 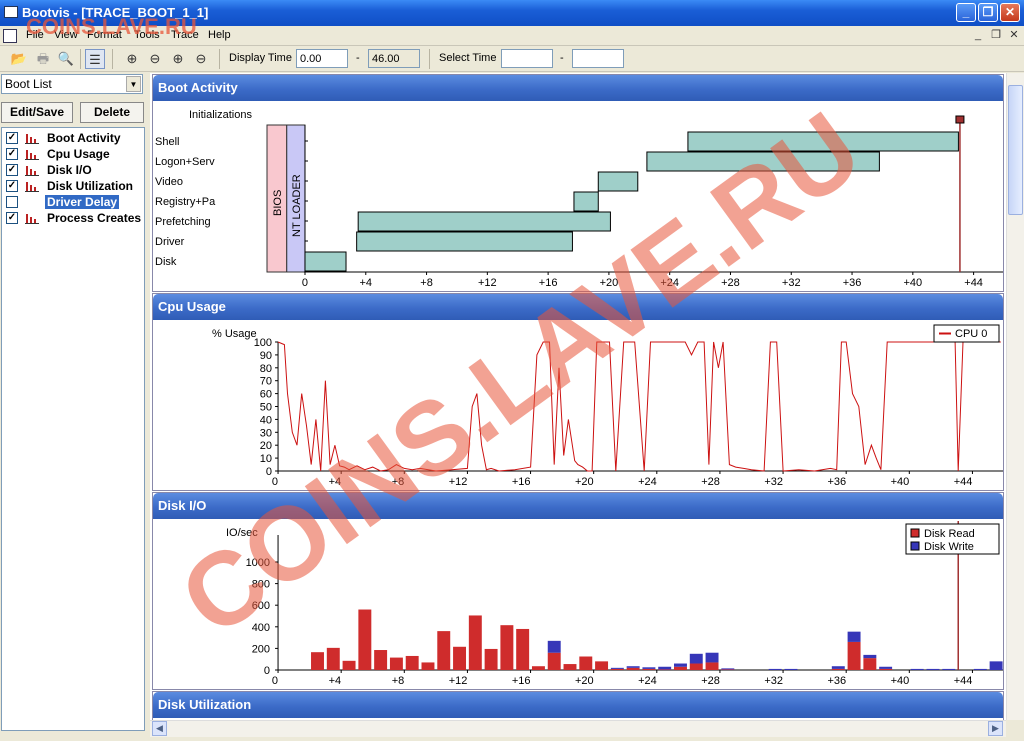 I want to click on display-time-from-input, so click(x=322, y=58).